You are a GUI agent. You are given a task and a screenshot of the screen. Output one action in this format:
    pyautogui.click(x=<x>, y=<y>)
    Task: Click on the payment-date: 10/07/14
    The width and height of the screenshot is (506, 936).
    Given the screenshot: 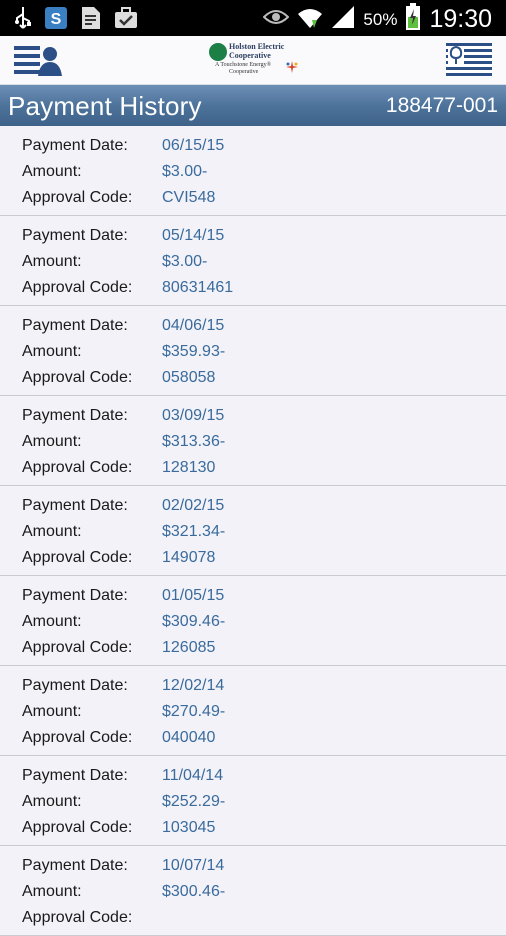 What is the action you would take?
    pyautogui.click(x=193, y=865)
    